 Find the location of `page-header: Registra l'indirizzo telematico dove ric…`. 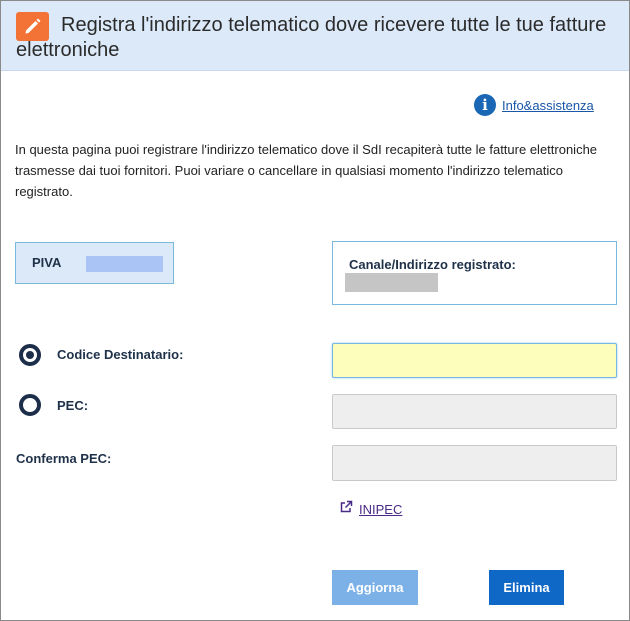

page-header: Registra l'indirizzo telematico dove ric… is located at coordinates (315, 36).